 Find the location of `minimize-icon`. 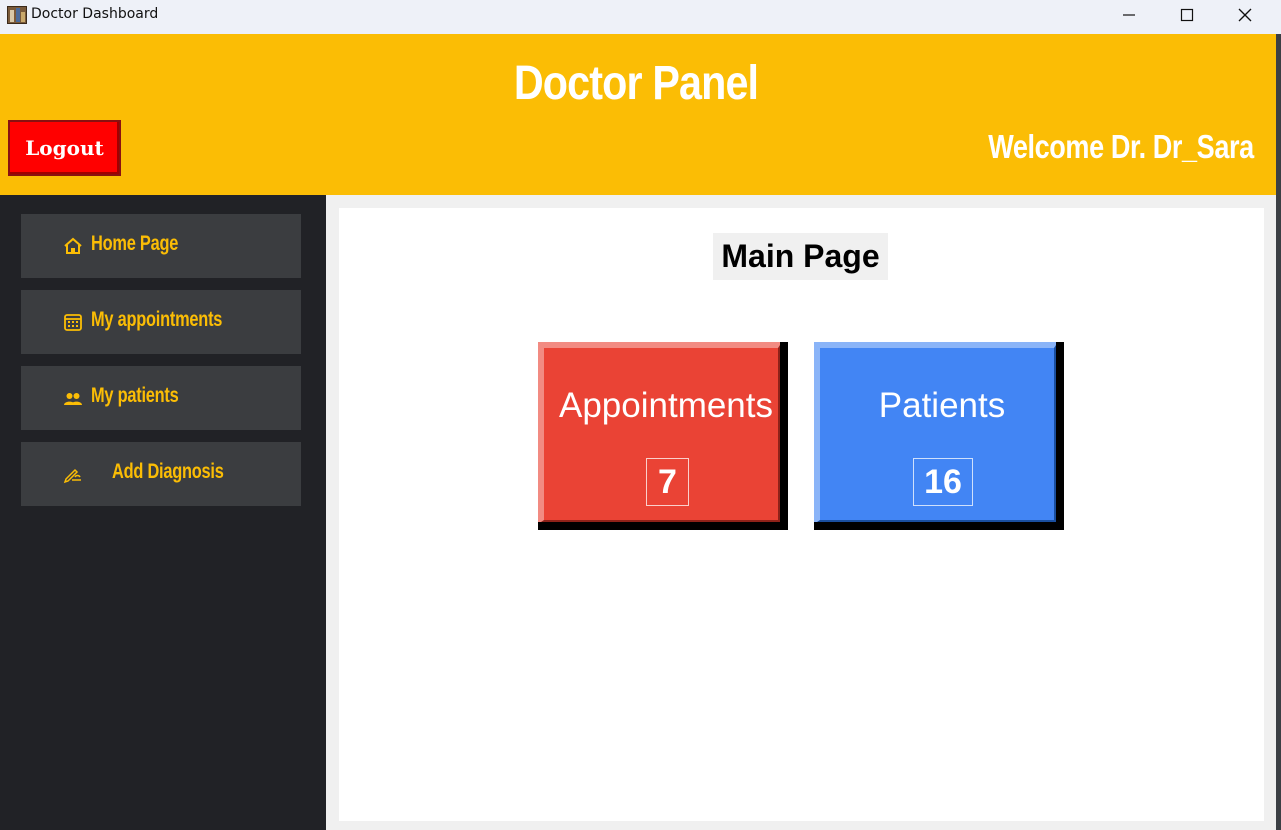

minimize-icon is located at coordinates (1129, 15).